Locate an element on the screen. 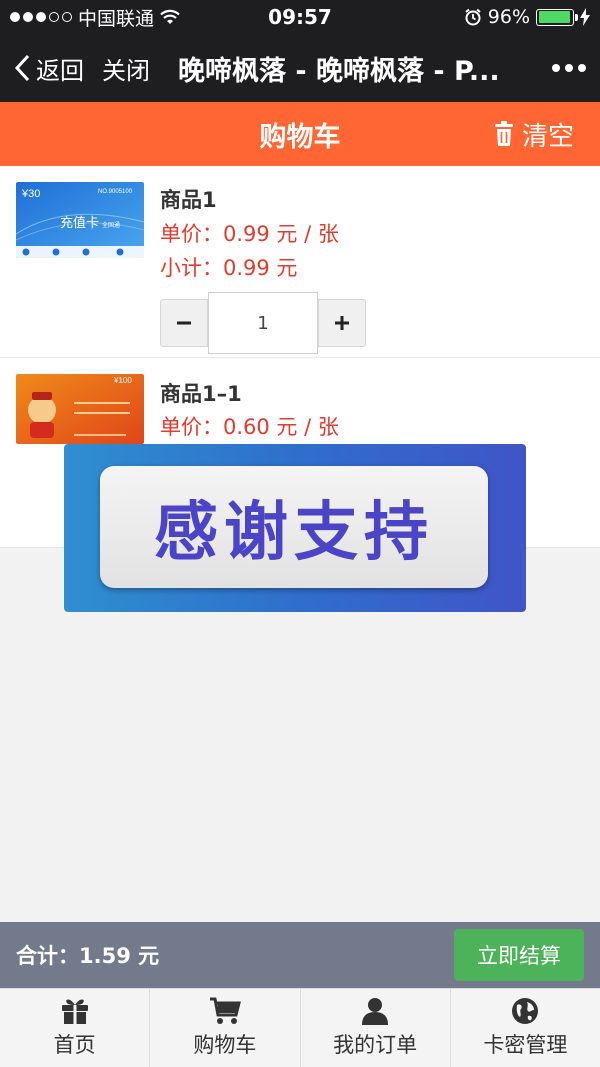 Image resolution: width=600 pixels, height=1067 pixels. battery-percent: 96% is located at coordinates (508, 17).